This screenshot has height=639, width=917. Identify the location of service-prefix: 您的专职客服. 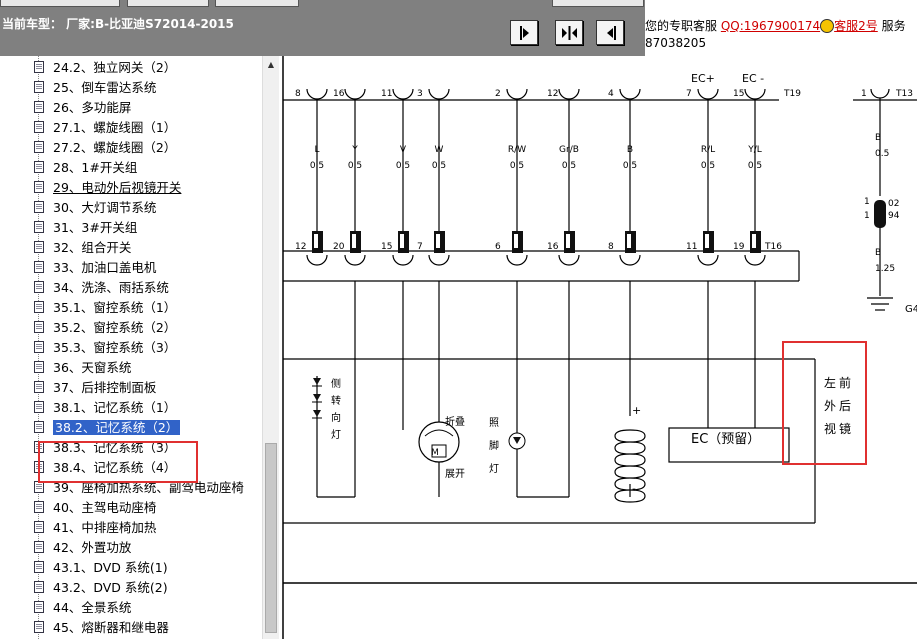
(681, 26).